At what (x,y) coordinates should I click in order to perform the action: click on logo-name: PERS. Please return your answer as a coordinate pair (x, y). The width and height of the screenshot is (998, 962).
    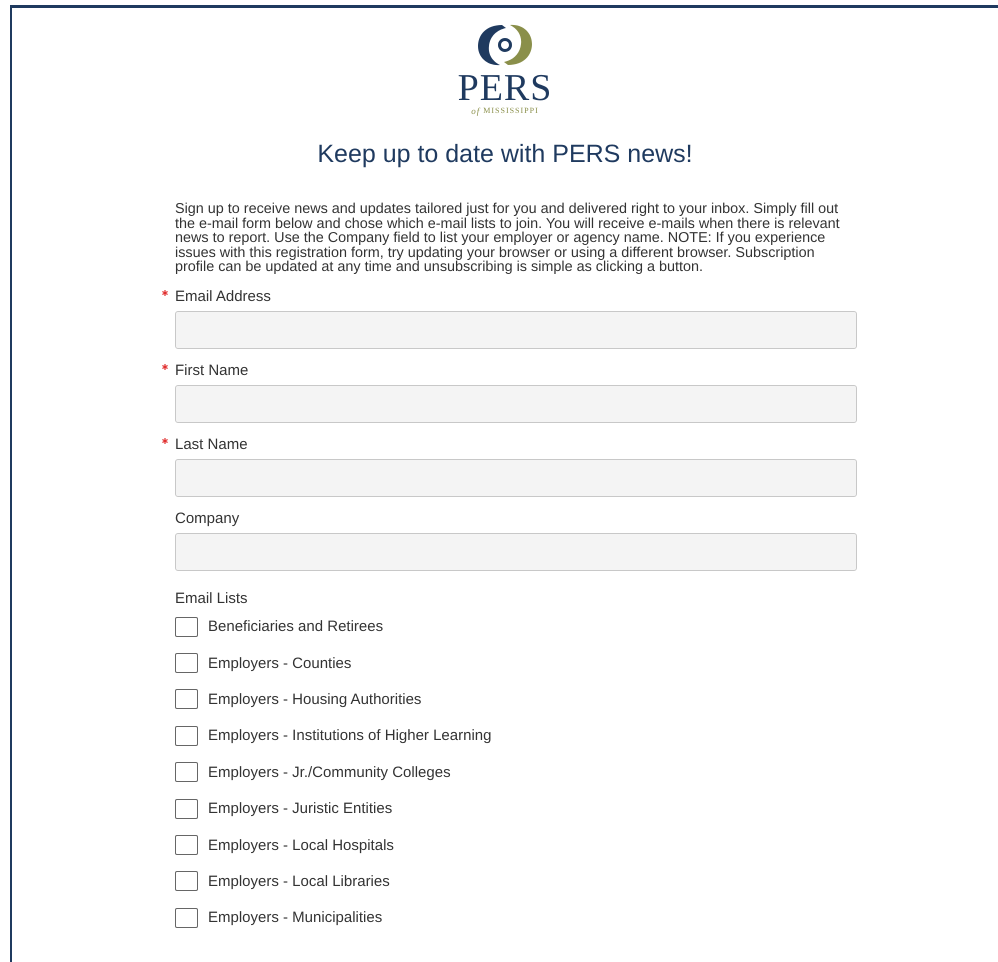
    Looking at the image, I should click on (505, 88).